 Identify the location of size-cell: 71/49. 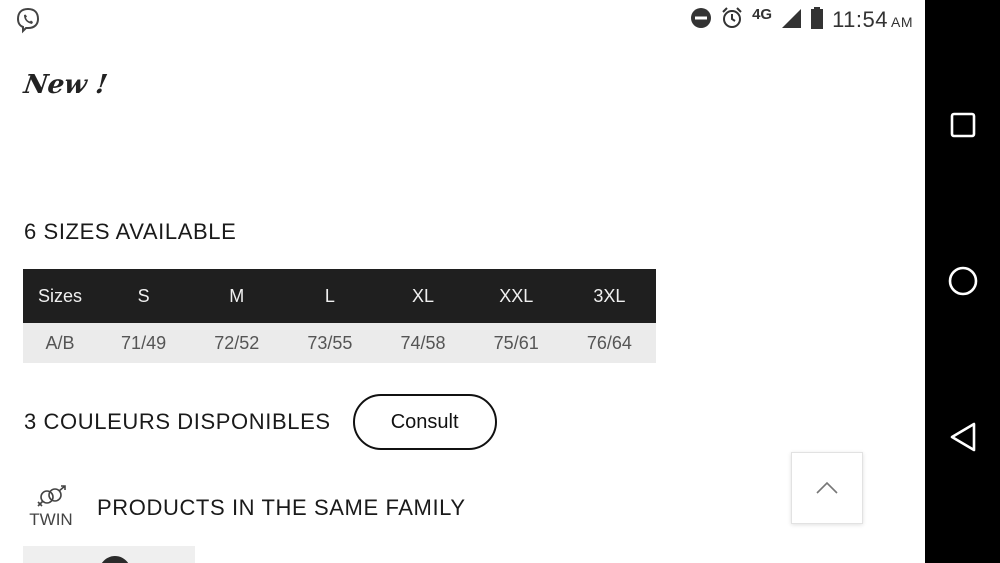
(144, 343).